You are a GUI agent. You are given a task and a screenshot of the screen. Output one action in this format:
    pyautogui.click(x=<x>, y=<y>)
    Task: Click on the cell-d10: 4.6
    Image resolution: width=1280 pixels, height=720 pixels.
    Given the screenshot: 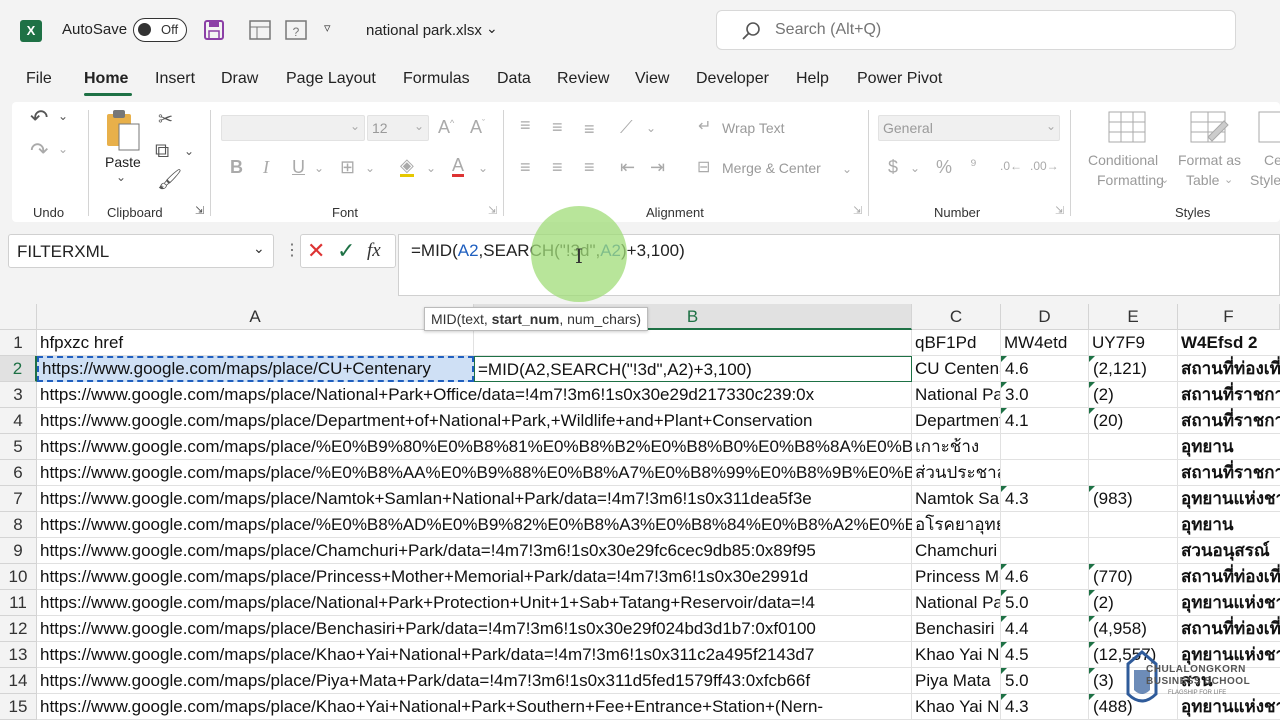 What is the action you would take?
    pyautogui.click(x=1045, y=577)
    